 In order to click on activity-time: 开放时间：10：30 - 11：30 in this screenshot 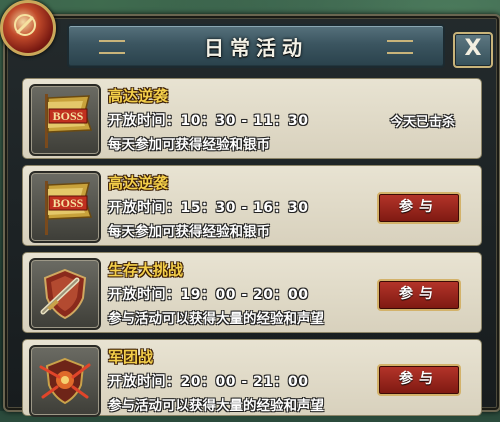, I will do `click(208, 121)`.